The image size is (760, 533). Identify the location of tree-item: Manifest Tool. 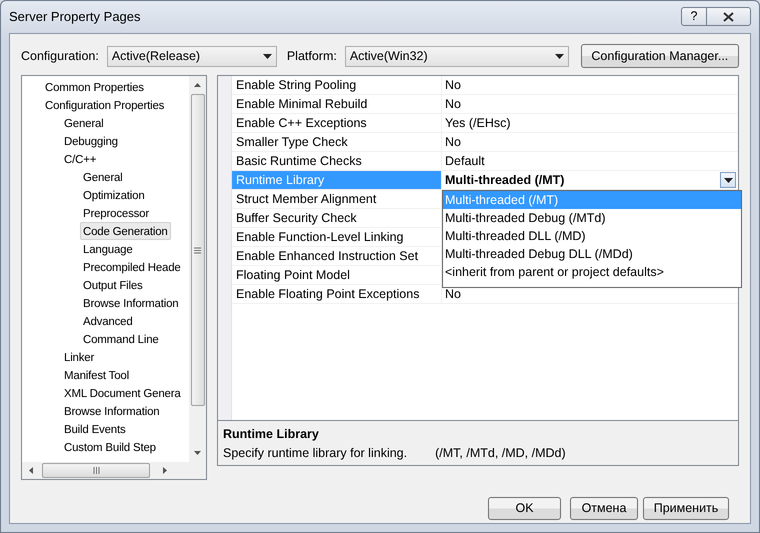
(96, 375).